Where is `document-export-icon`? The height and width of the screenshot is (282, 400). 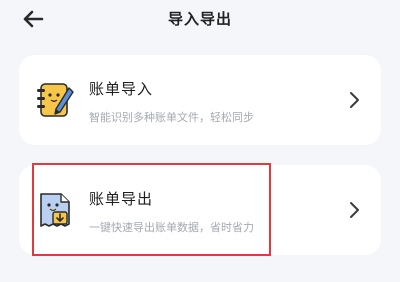
document-export-icon is located at coordinates (55, 210).